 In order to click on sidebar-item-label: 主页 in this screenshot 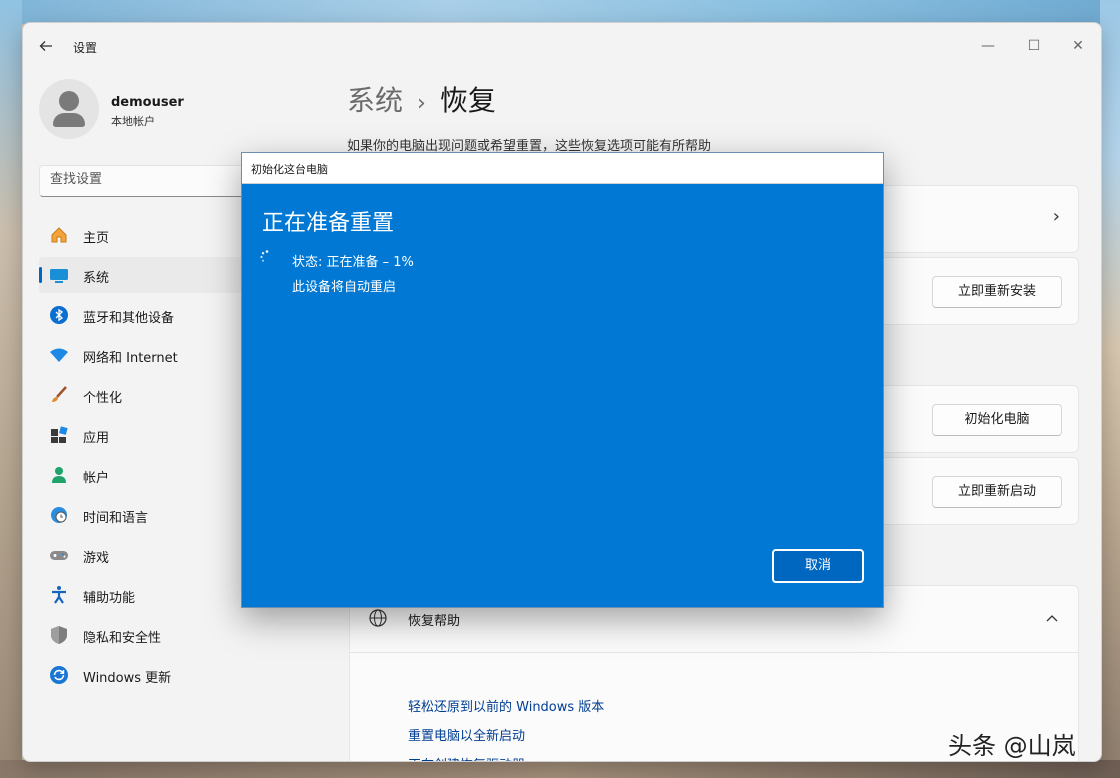, I will do `click(96, 238)`.